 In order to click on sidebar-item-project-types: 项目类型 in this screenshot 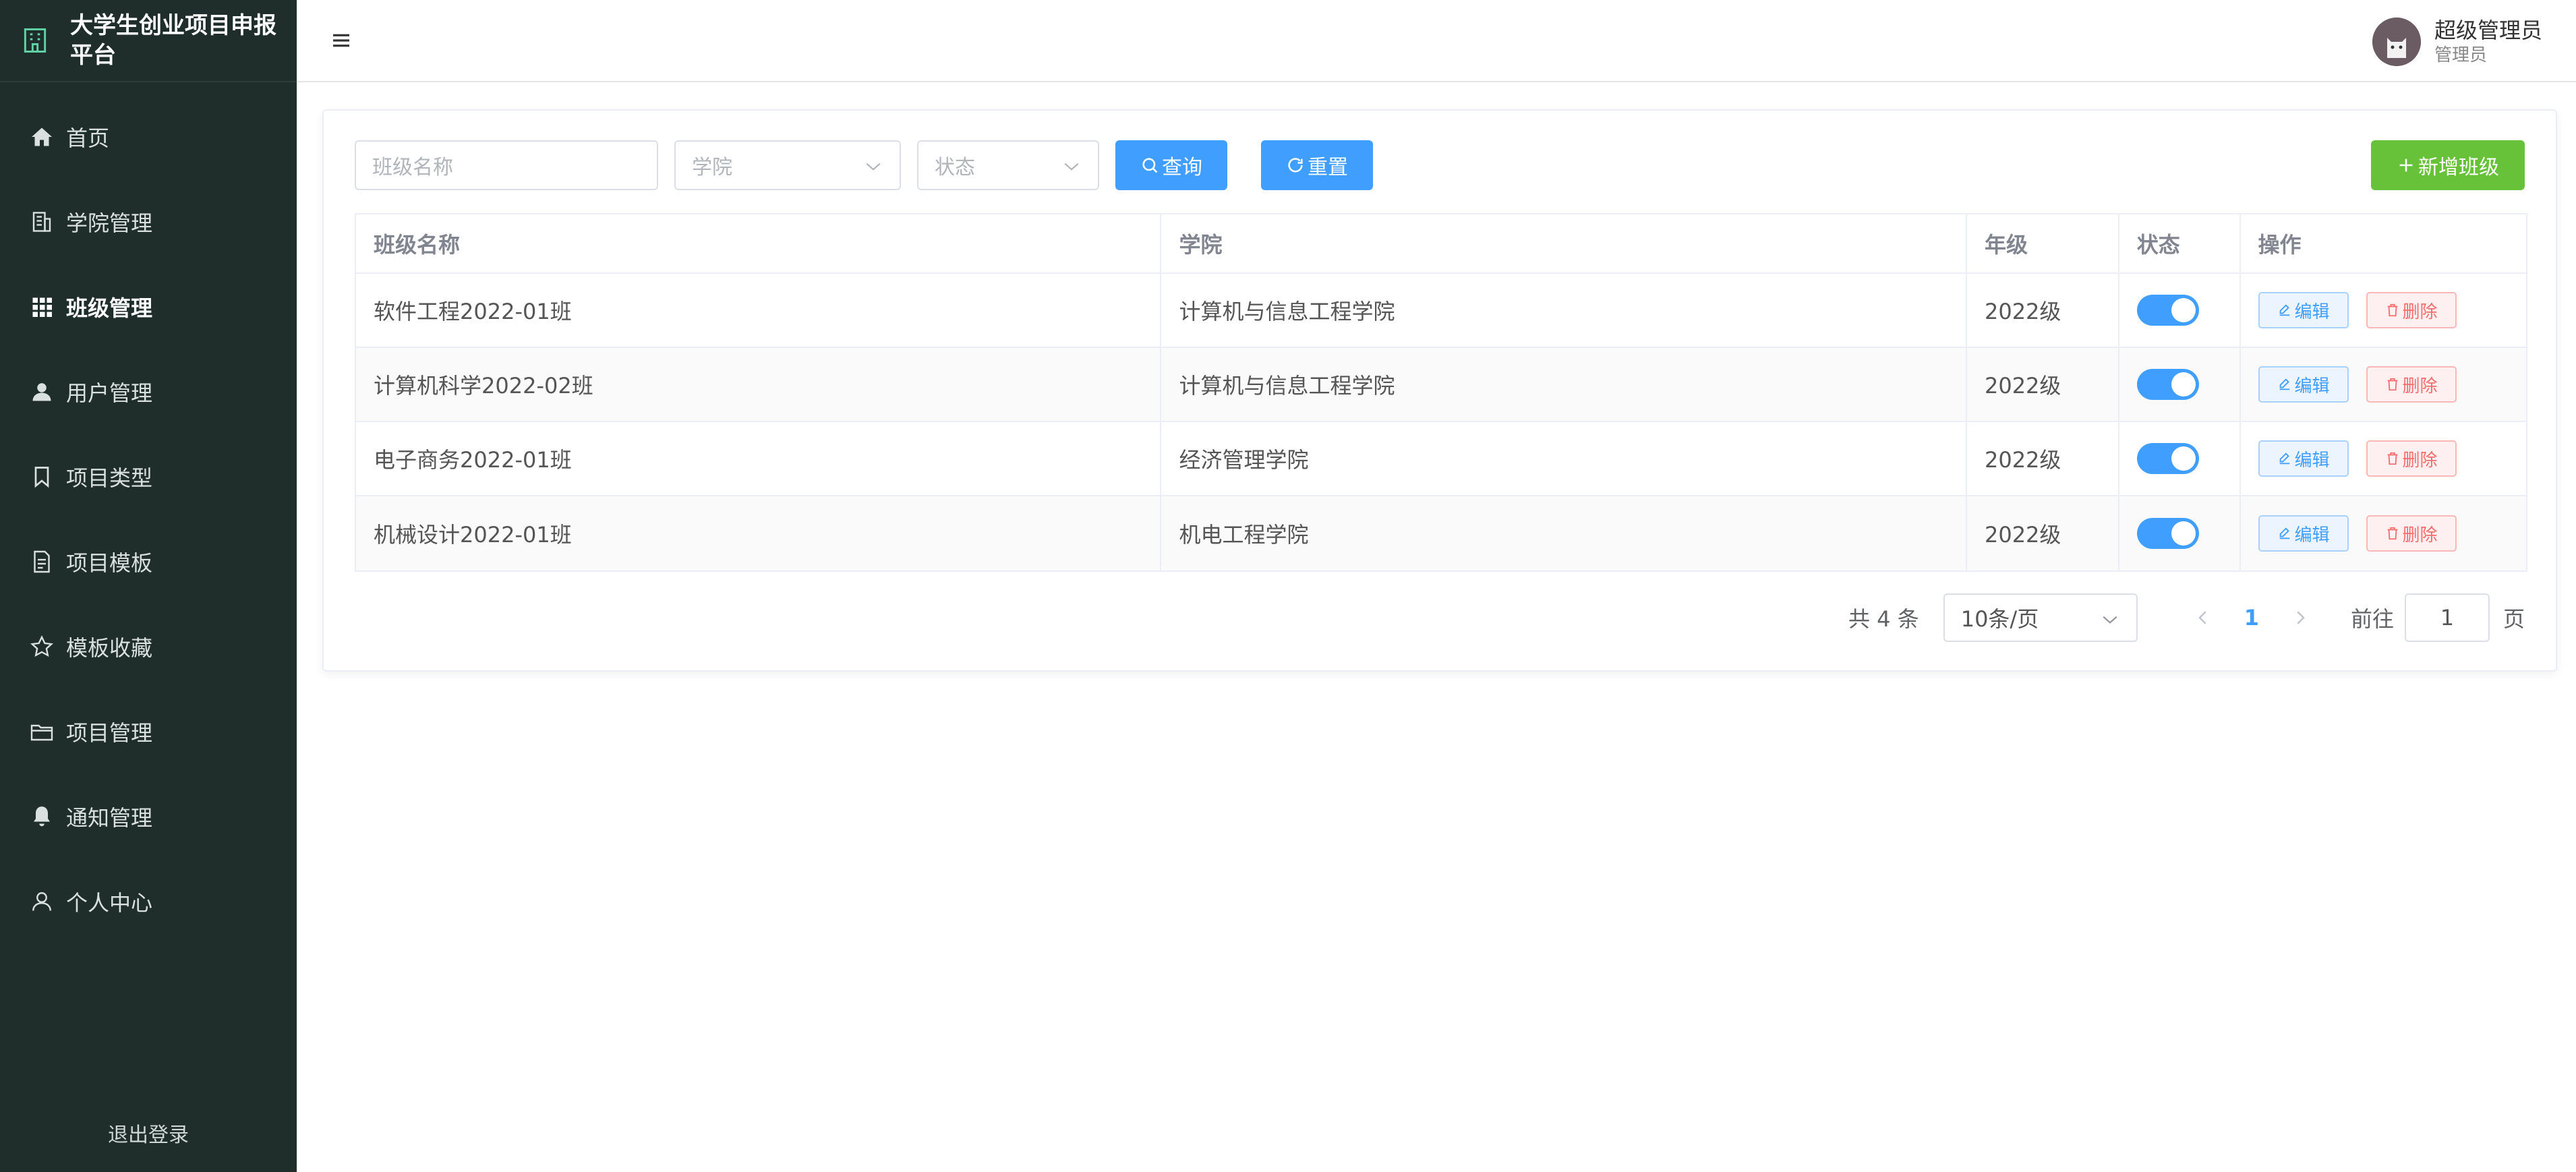, I will do `click(148, 476)`.